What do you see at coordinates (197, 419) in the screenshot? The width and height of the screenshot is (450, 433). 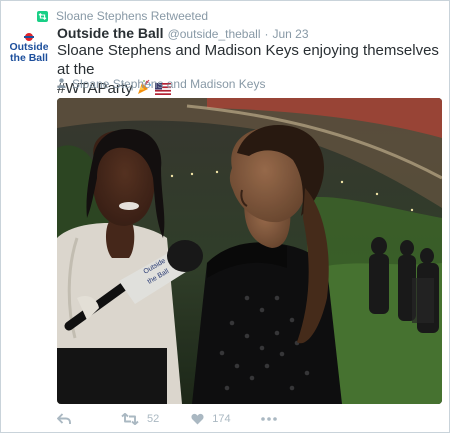 I see `heart-icon` at bounding box center [197, 419].